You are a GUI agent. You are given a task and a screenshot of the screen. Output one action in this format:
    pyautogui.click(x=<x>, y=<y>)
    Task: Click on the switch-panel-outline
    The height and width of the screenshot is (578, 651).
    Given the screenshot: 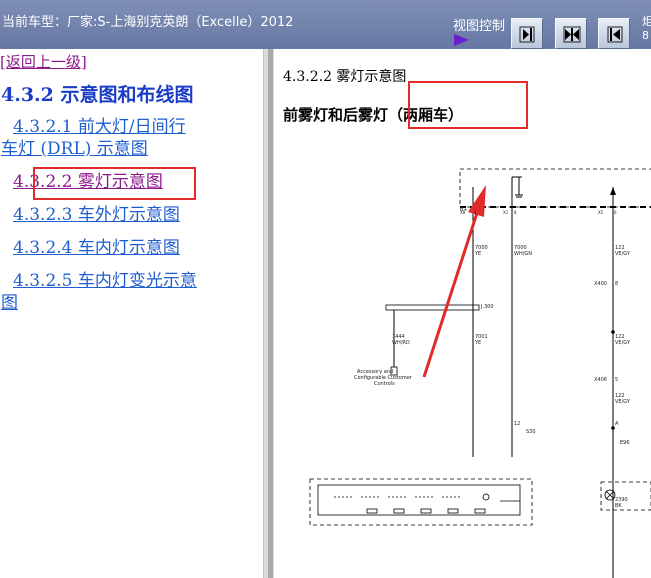 What is the action you would take?
    pyautogui.click(x=421, y=502)
    